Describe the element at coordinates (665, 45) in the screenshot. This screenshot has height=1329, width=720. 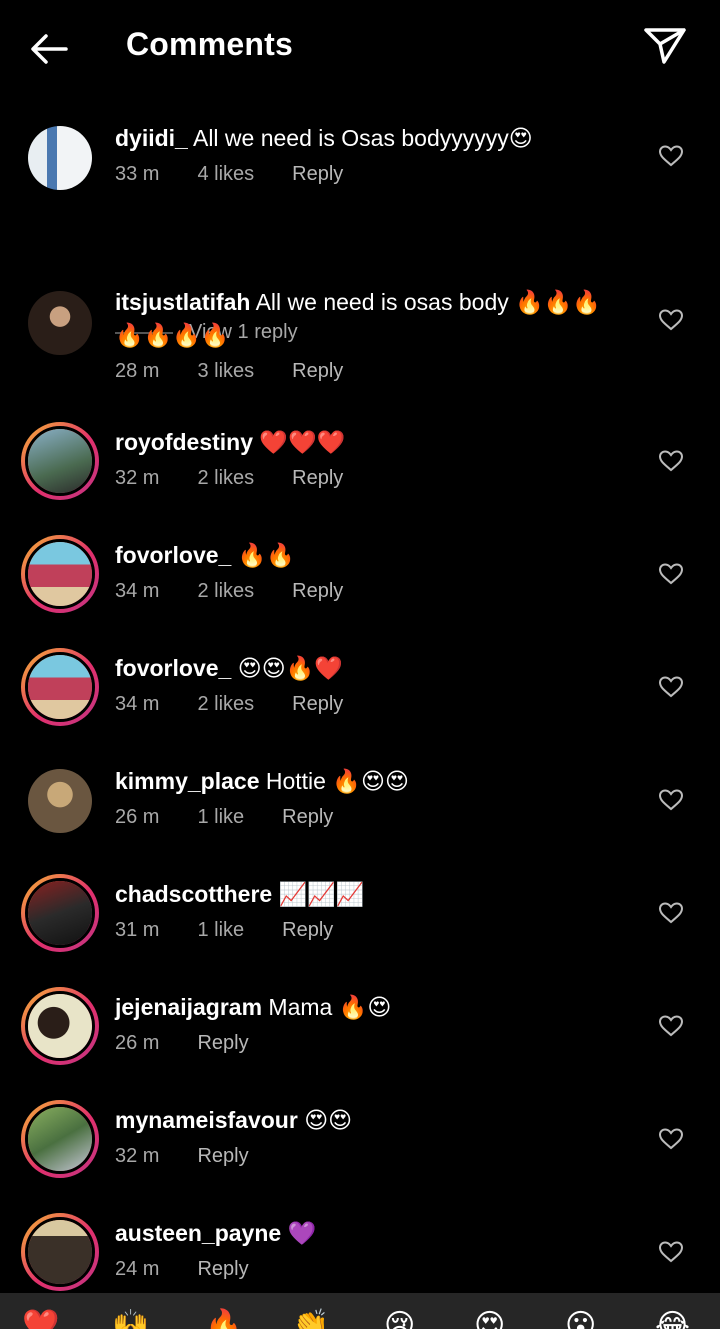
I see `send-icon` at that location.